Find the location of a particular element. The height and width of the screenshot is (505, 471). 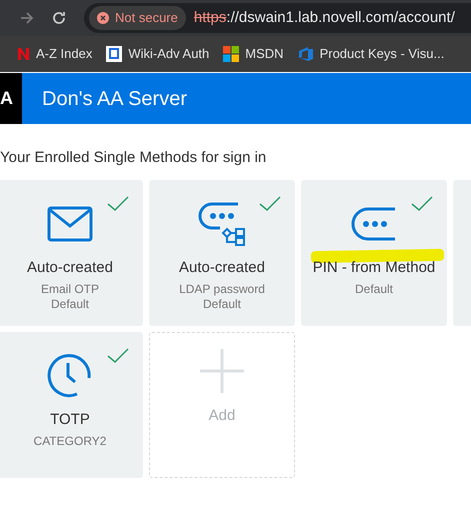

chat-tree-icon is located at coordinates (222, 224).